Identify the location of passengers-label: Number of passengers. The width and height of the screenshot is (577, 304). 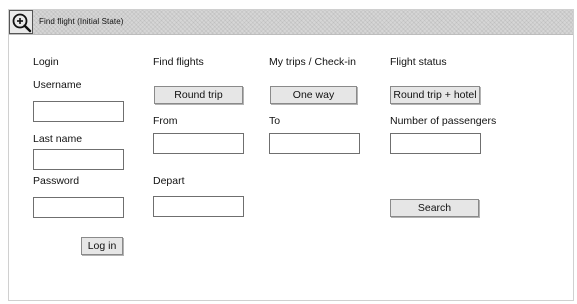
(443, 121).